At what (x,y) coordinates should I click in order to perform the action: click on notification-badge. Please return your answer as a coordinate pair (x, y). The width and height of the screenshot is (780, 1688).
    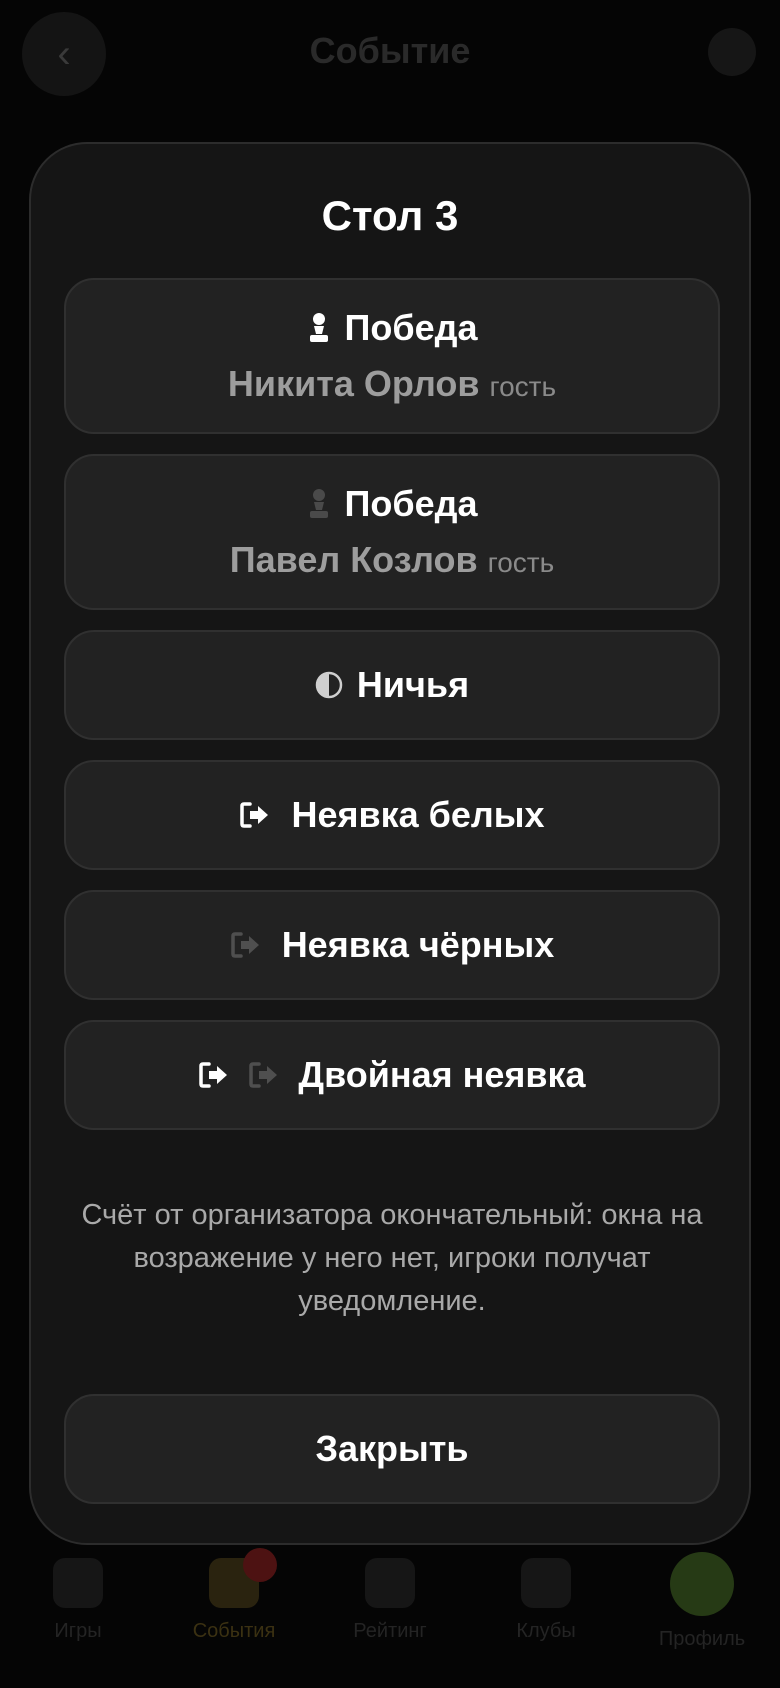
    Looking at the image, I should click on (260, 1565).